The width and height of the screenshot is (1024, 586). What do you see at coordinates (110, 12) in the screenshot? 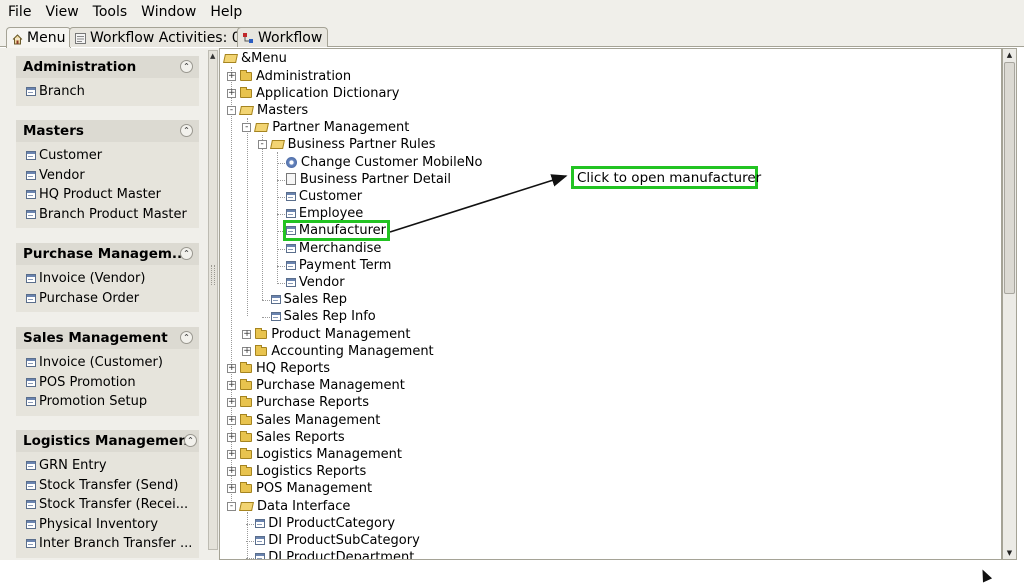
I see `menu-tools: Tools` at bounding box center [110, 12].